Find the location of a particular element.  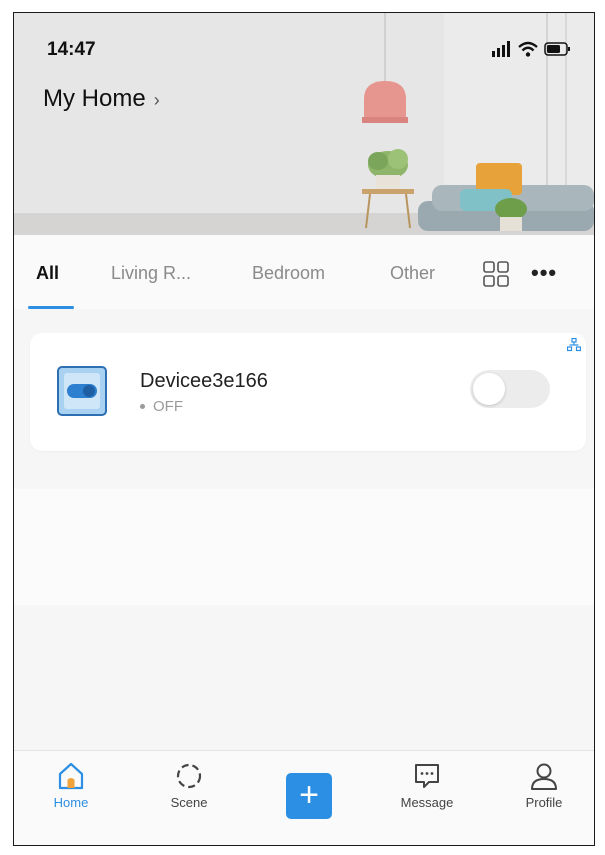

nav-scene: Scene is located at coordinates (189, 785).